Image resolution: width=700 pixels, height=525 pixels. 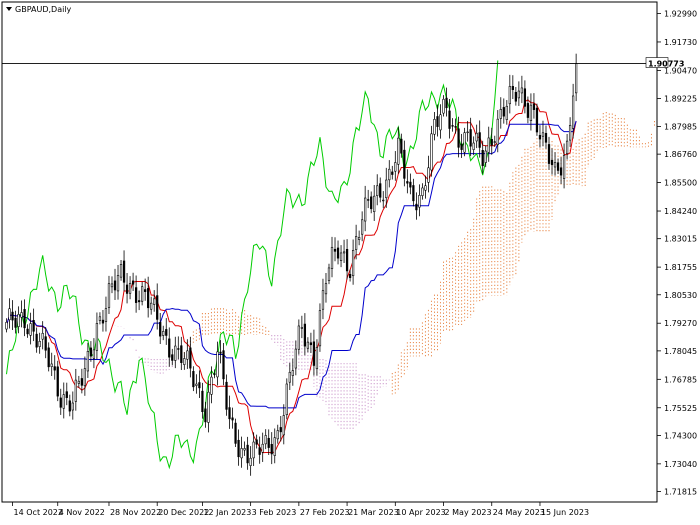 I want to click on x-tick-label: 12 Jan 2023, so click(x=227, y=512).